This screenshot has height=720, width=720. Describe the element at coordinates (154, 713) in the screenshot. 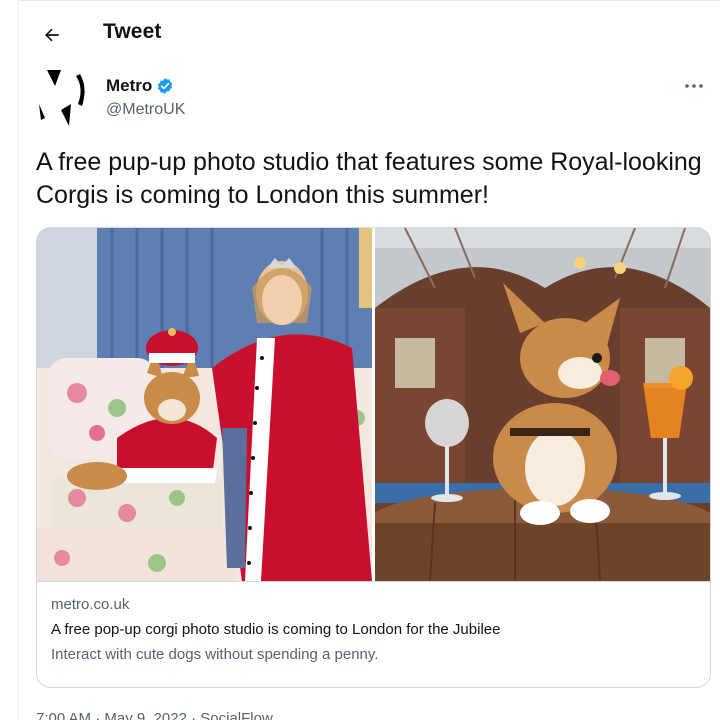

I see `tweet-timestamp: 7:00 AM · May 9, 2022 · SocialFlow` at that location.